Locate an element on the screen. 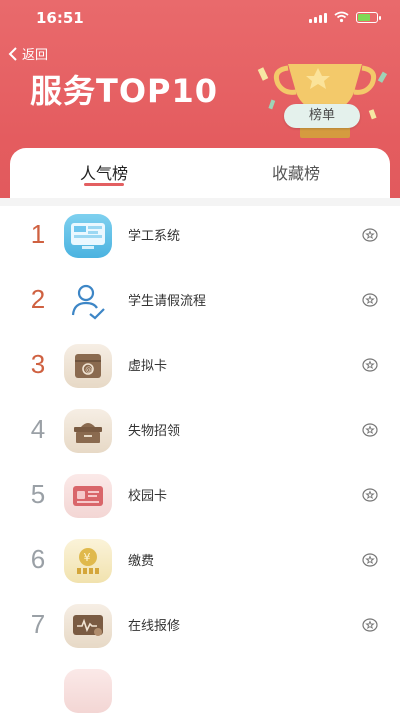  tab-favorites: 收藏榜 is located at coordinates (296, 172).